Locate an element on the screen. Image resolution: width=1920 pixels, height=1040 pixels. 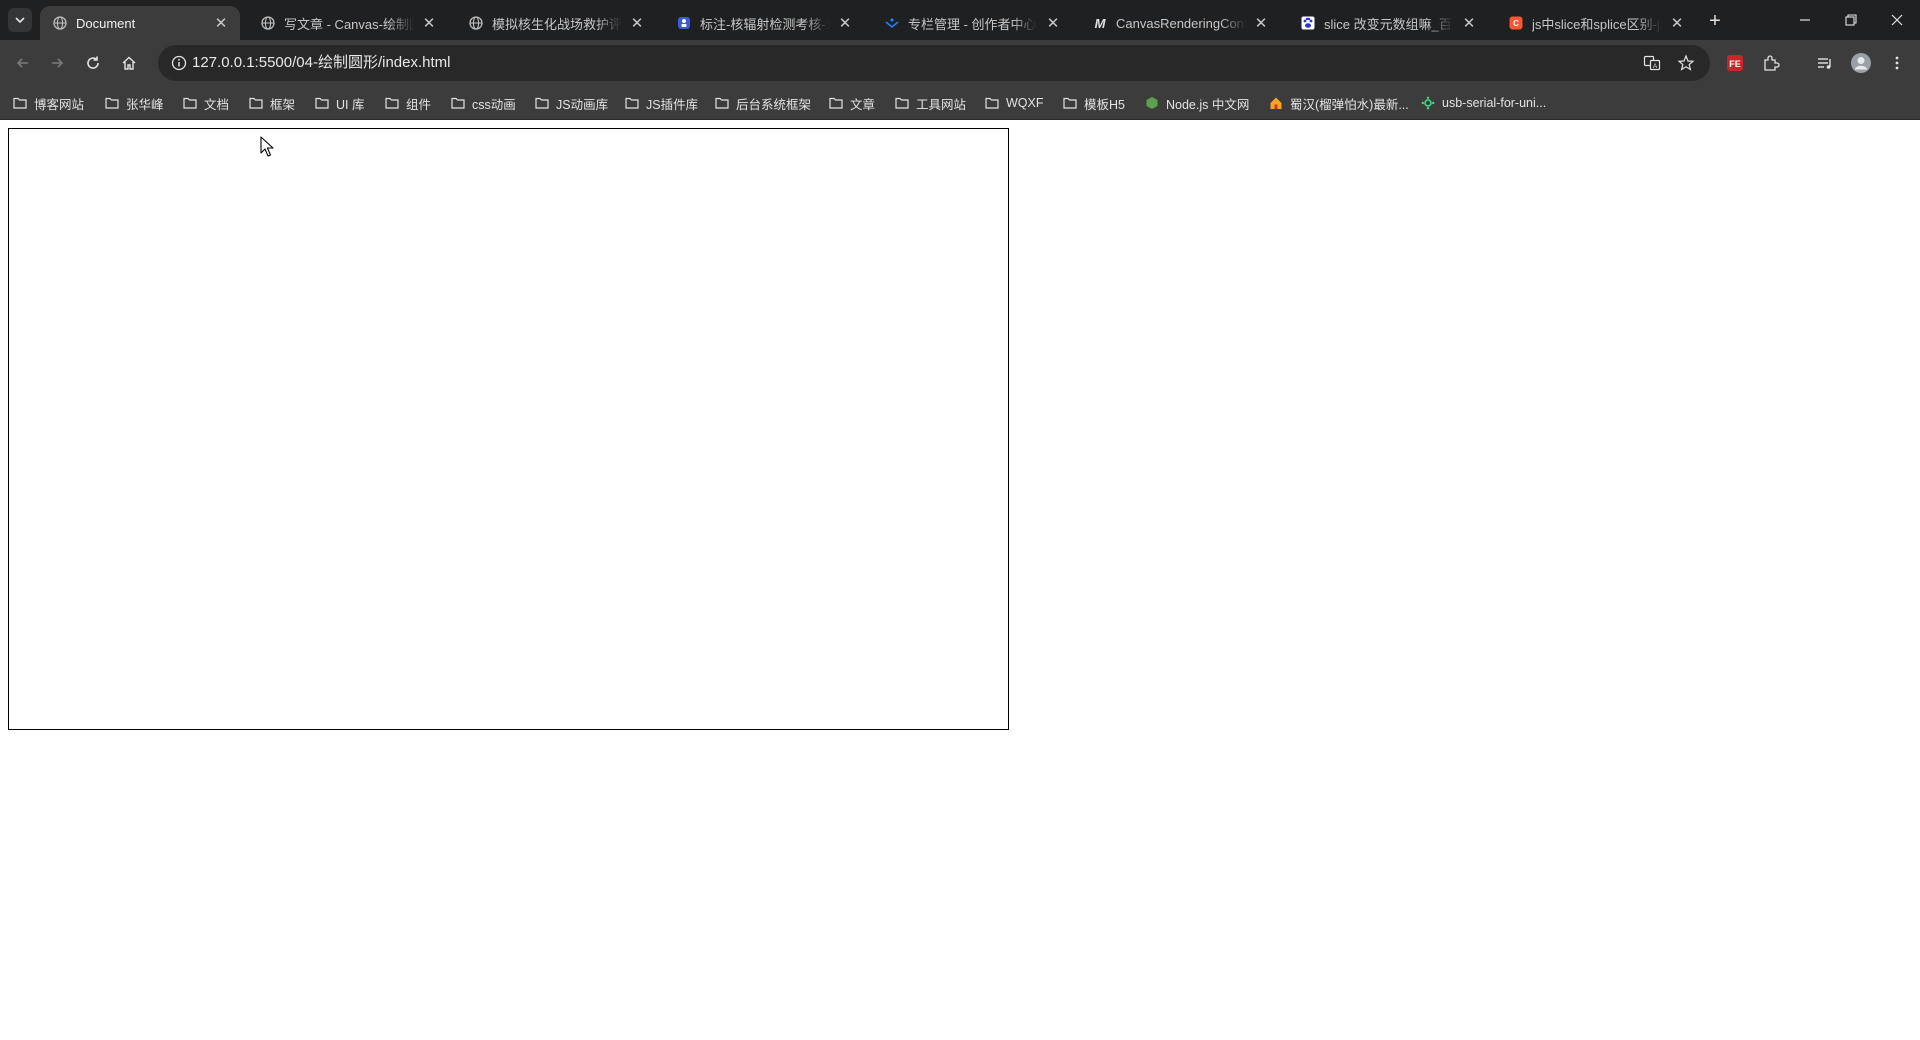
baidu-paw-icon is located at coordinates (1308, 23).